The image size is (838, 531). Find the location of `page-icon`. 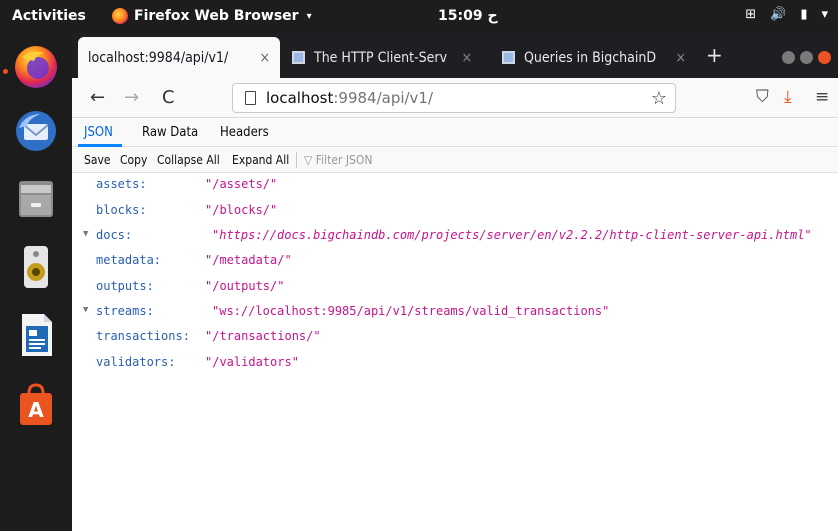

page-icon is located at coordinates (250, 98).